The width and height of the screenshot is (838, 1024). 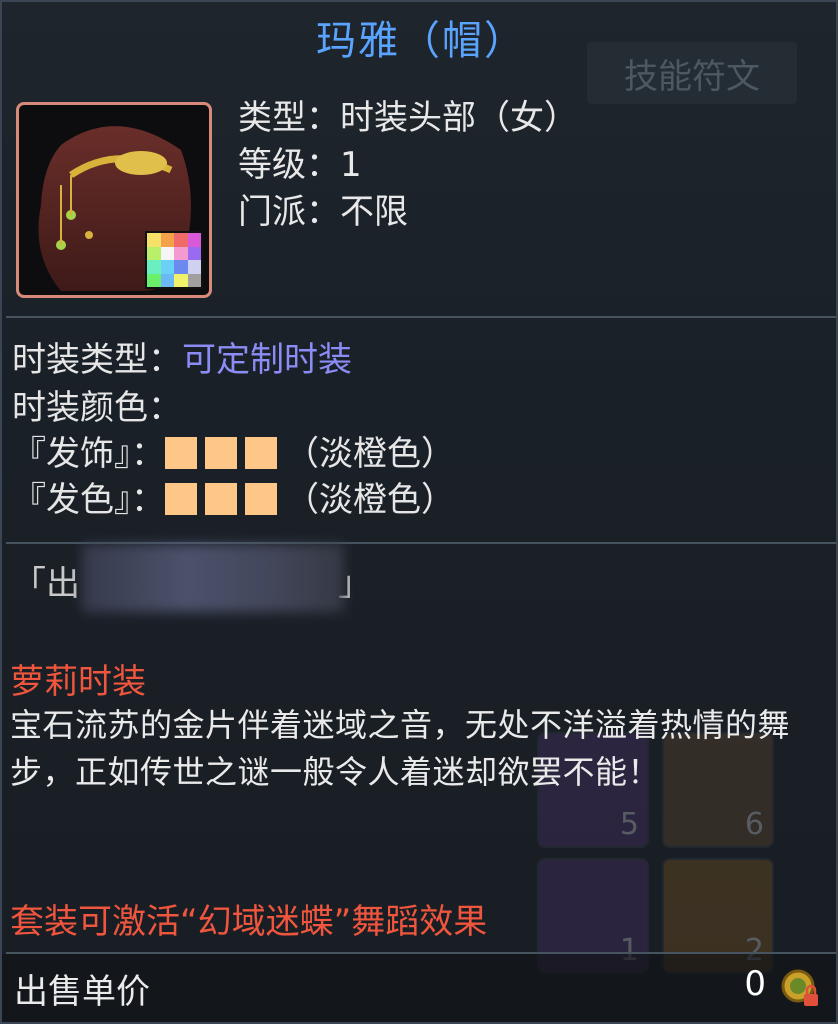 I want to click on coin-lock-icon, so click(x=799, y=987).